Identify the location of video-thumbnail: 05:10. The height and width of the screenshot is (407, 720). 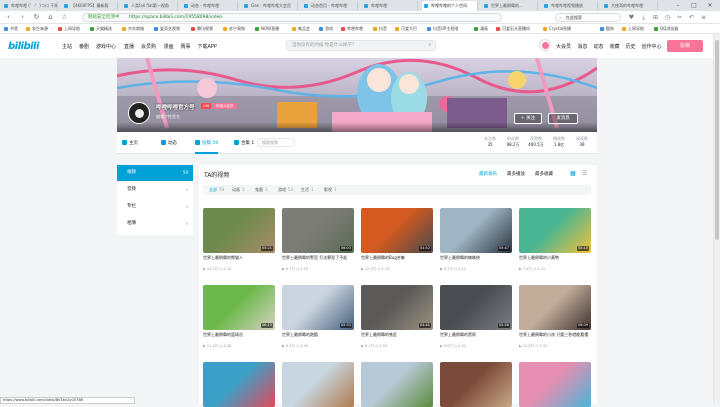
(555, 230).